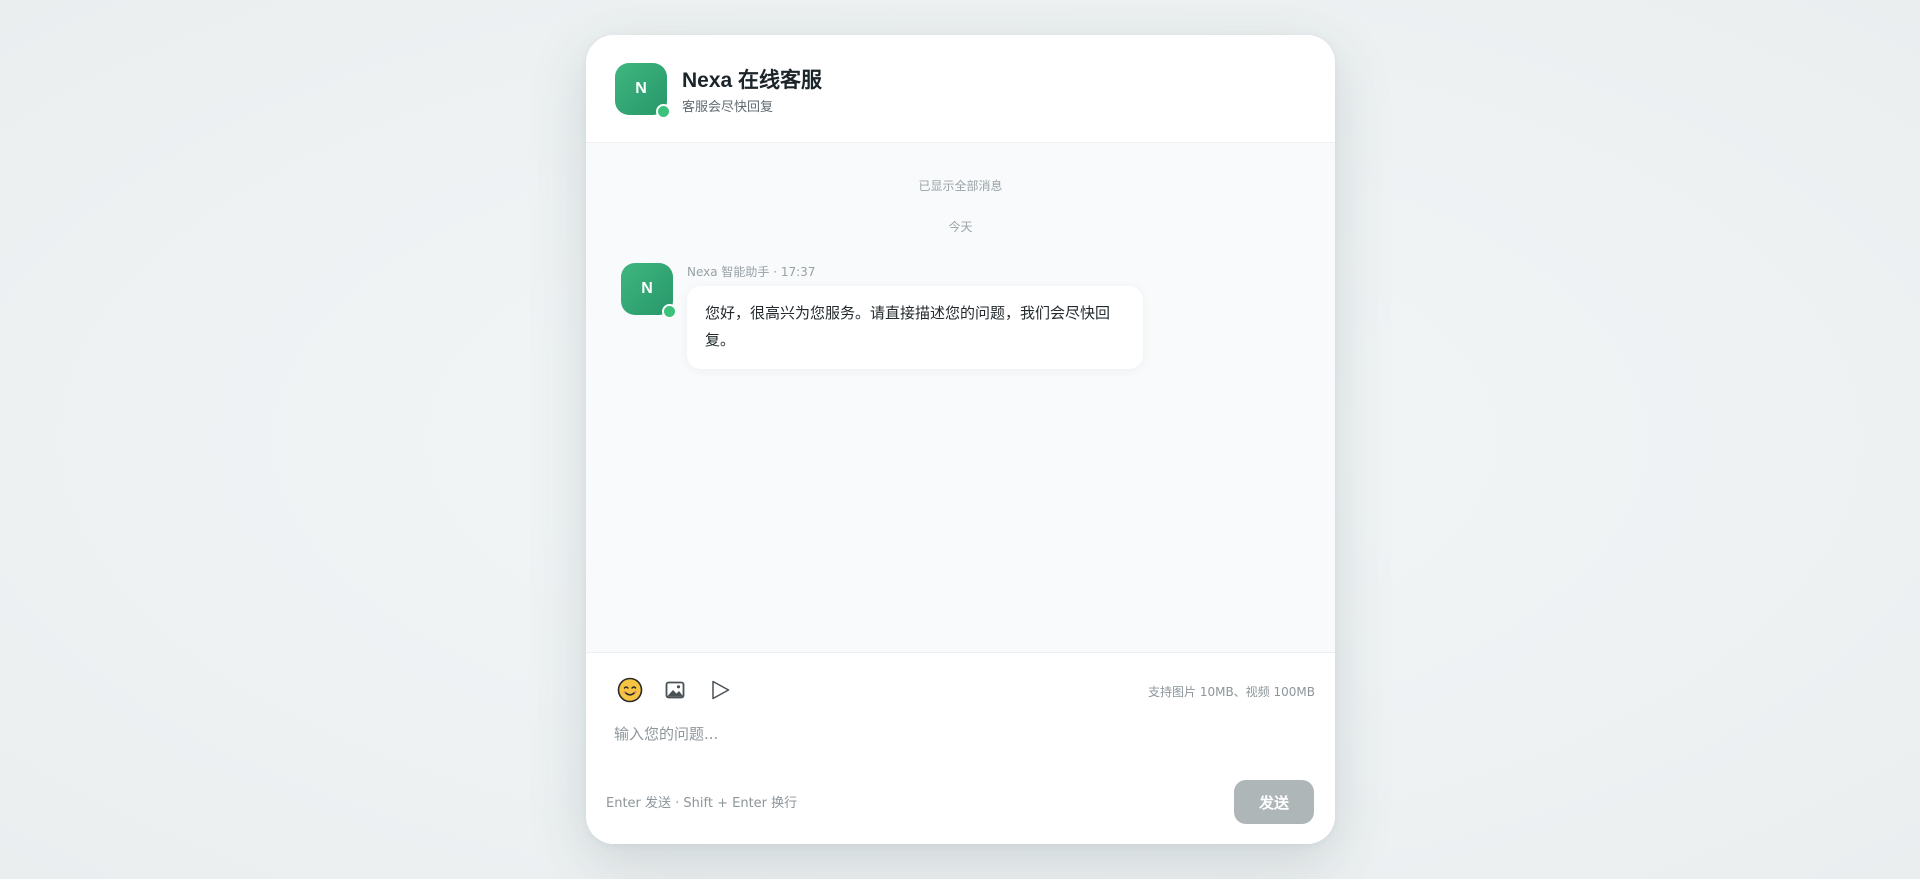  I want to click on message-bubble: 您好，很高兴为您服务。请直接描述您的问题，我们会尽快回复。, so click(915, 327).